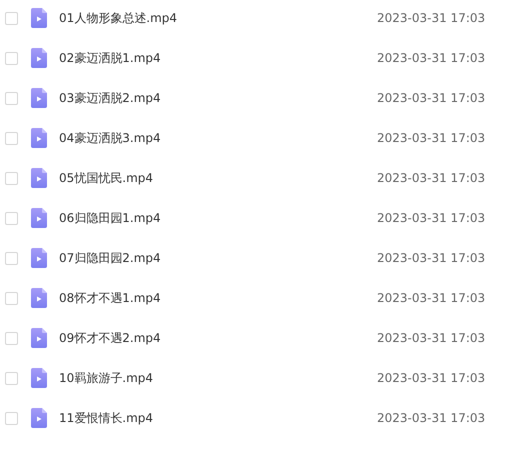  Describe the element at coordinates (218, 218) in the screenshot. I see `file-name: 06归隐田园1.mp4` at that location.